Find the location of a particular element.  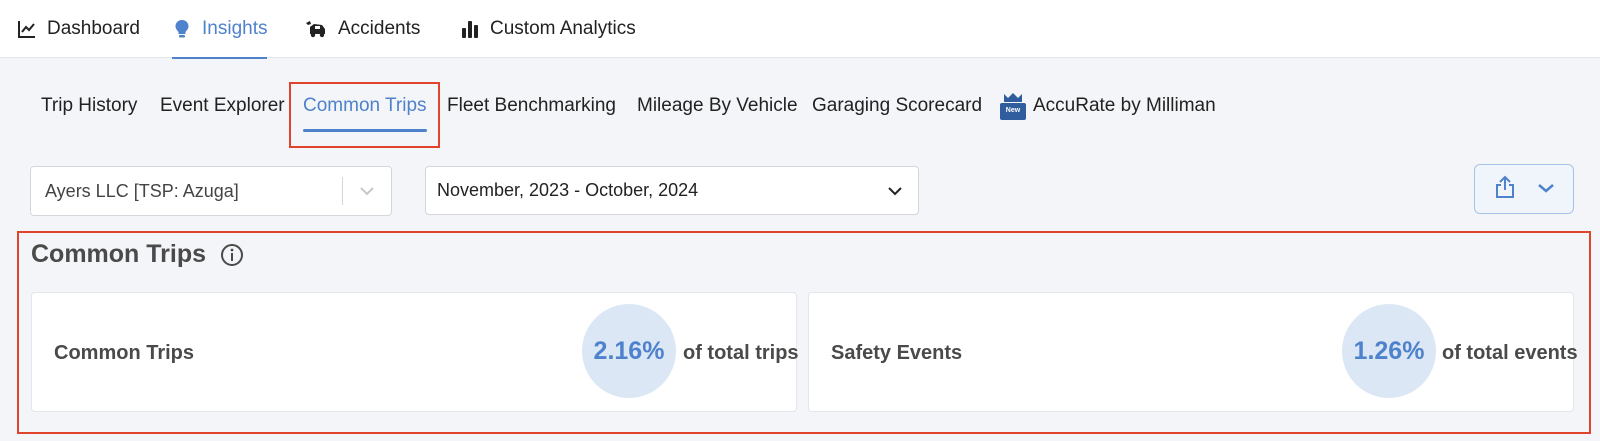

lightbulb-icon is located at coordinates (182, 29).